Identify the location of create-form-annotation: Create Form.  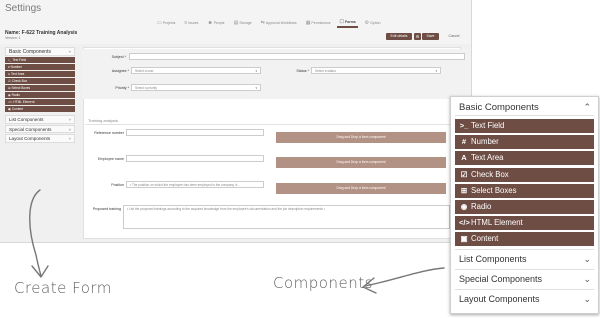
(63, 288).